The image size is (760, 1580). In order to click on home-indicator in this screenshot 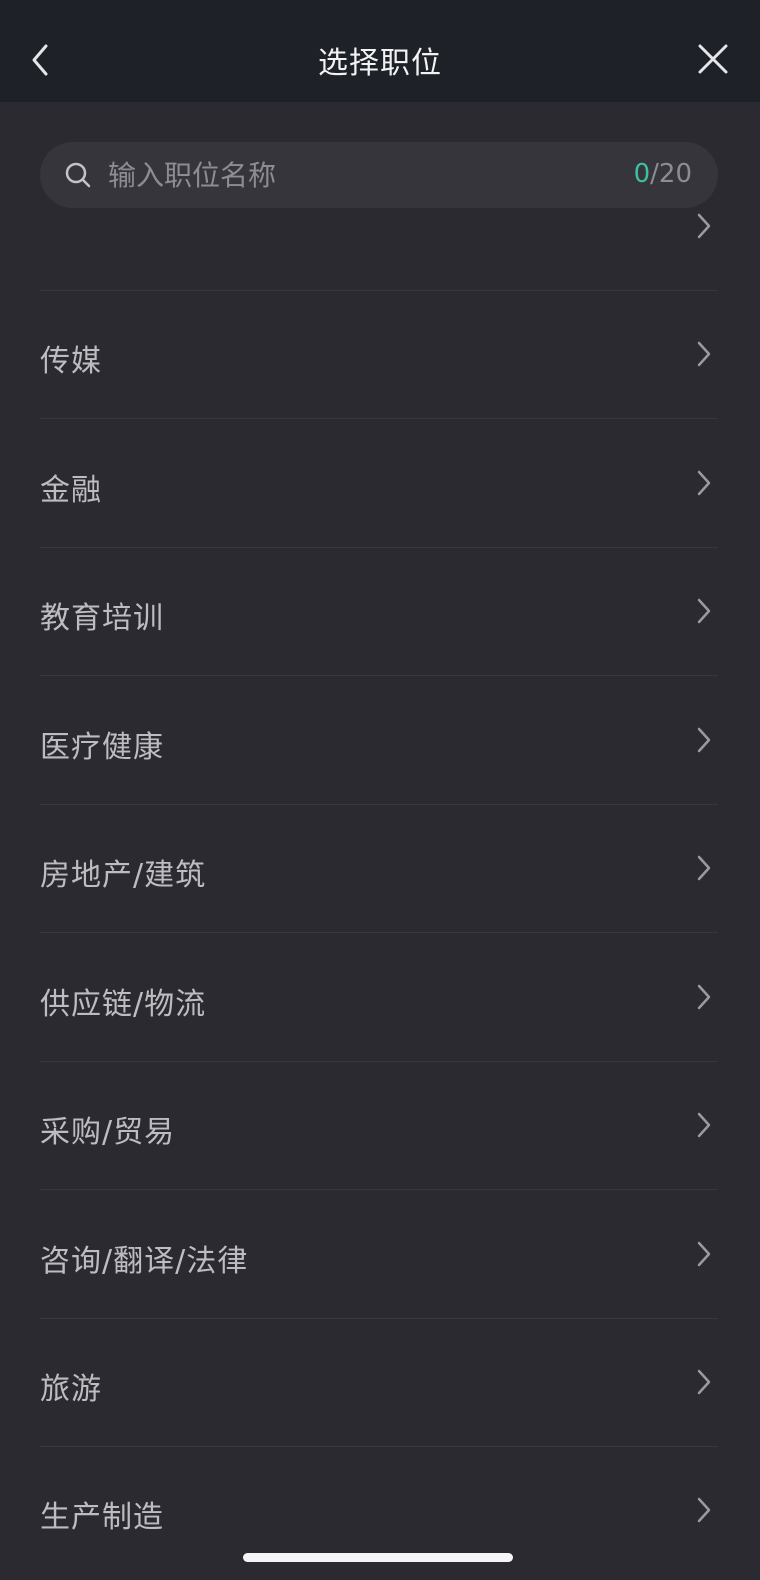, I will do `click(378, 1557)`.